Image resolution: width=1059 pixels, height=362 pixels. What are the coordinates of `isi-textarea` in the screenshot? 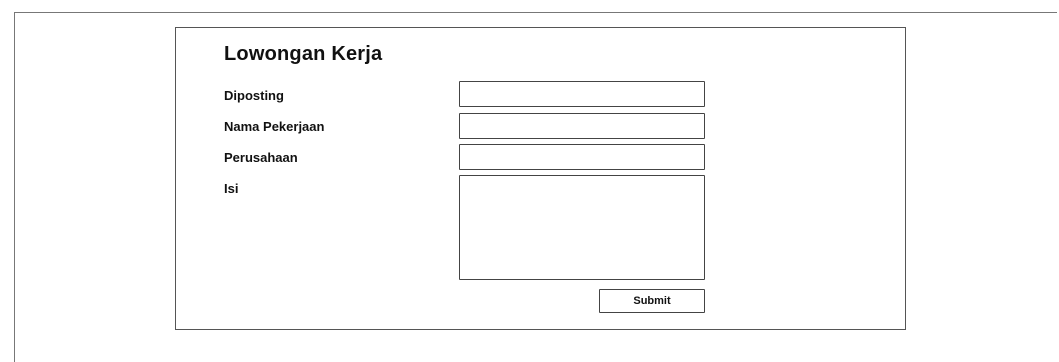 It's located at (582, 227).